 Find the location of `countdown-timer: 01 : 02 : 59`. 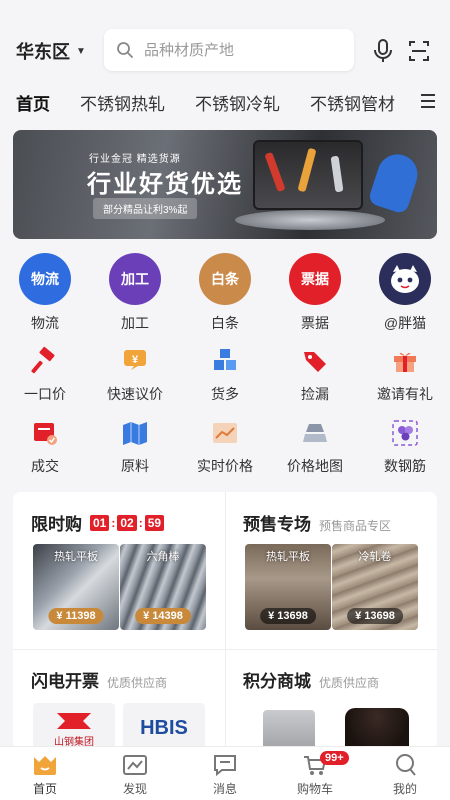

countdown-timer: 01 : 02 : 59 is located at coordinates (127, 522).